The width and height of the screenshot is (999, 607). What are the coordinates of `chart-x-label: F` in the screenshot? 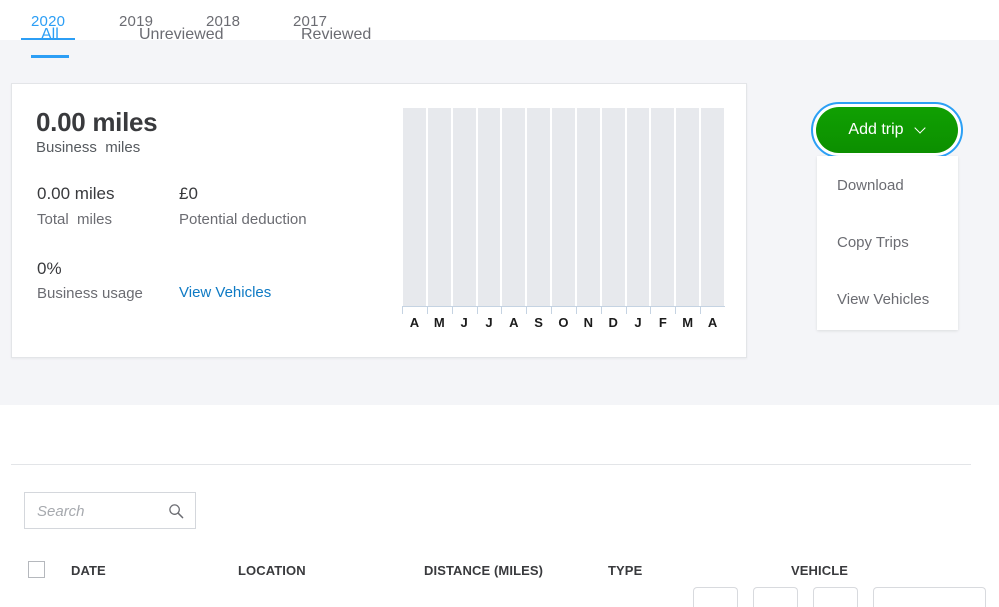 It's located at (662, 322).